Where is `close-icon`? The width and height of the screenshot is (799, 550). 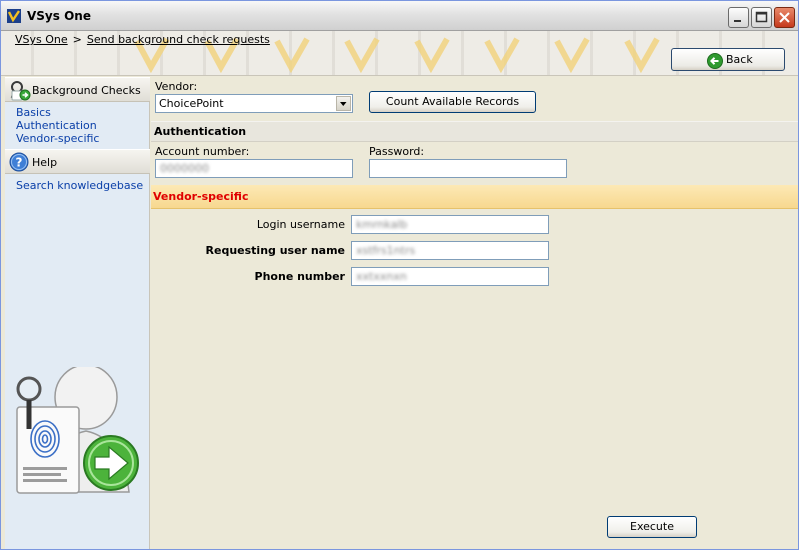 close-icon is located at coordinates (784, 17).